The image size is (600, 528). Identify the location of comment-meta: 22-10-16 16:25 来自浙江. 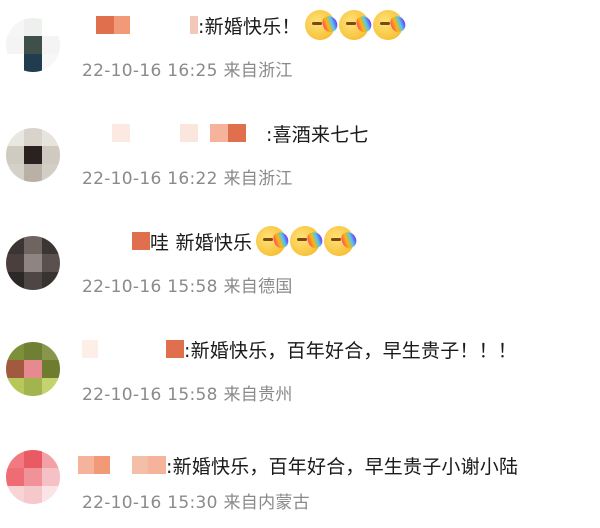
(187, 68).